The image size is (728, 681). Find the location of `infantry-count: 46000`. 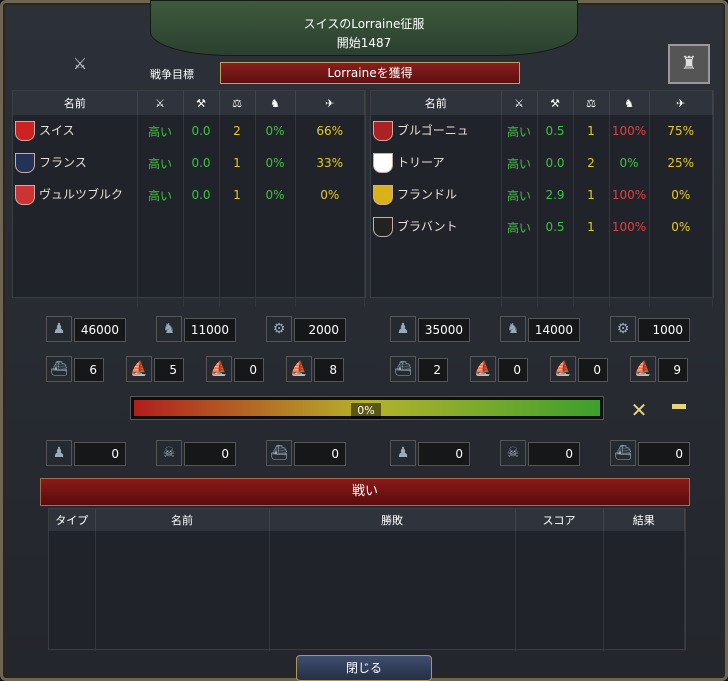

infantry-count: 46000 is located at coordinates (100, 330).